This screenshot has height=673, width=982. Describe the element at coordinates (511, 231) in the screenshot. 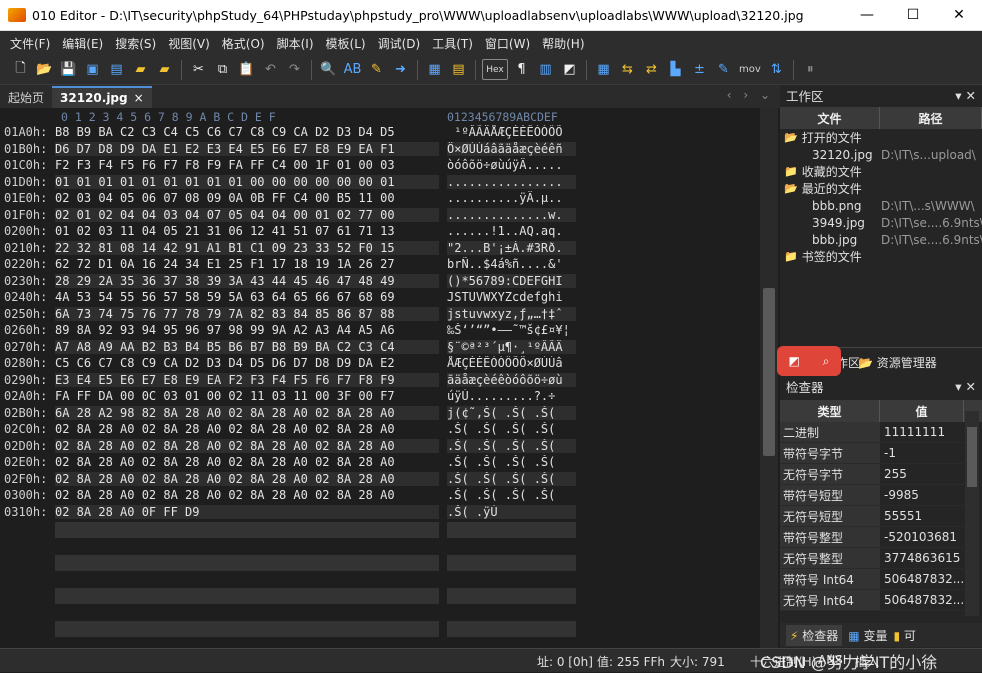

I see `row-ascii: ......!1..AQ.aq.` at that location.